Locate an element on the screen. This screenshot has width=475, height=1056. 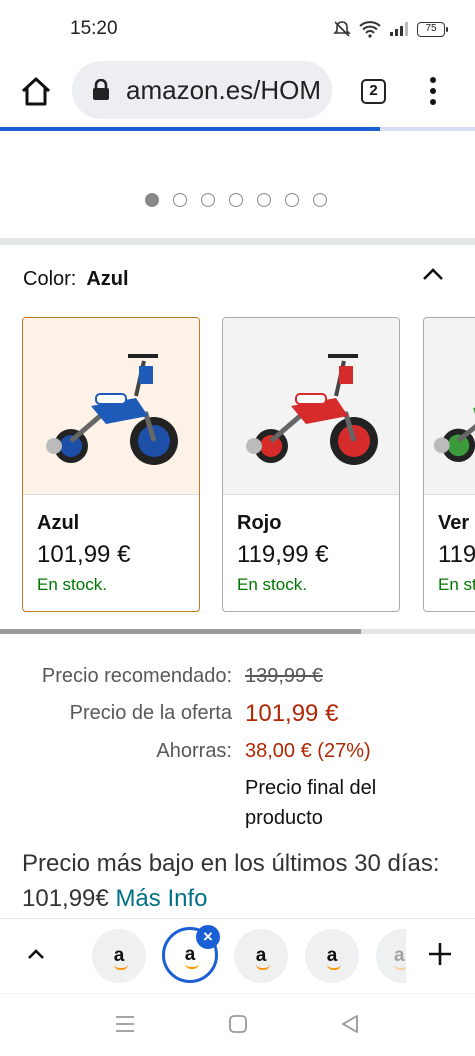
swatch-name: Ver is located at coordinates (454, 523).